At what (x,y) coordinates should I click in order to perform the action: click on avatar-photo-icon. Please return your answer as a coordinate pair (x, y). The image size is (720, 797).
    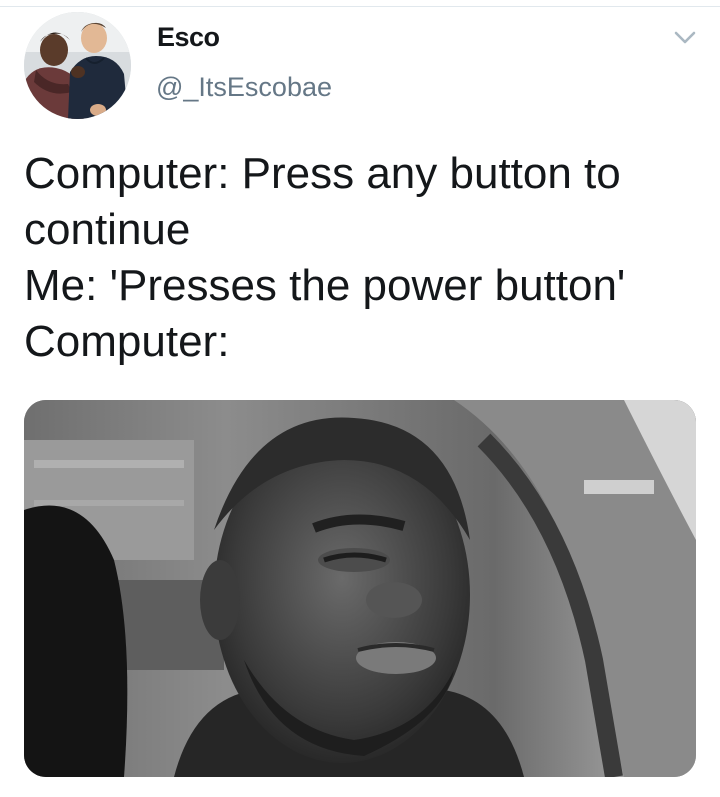
    Looking at the image, I should click on (77, 65).